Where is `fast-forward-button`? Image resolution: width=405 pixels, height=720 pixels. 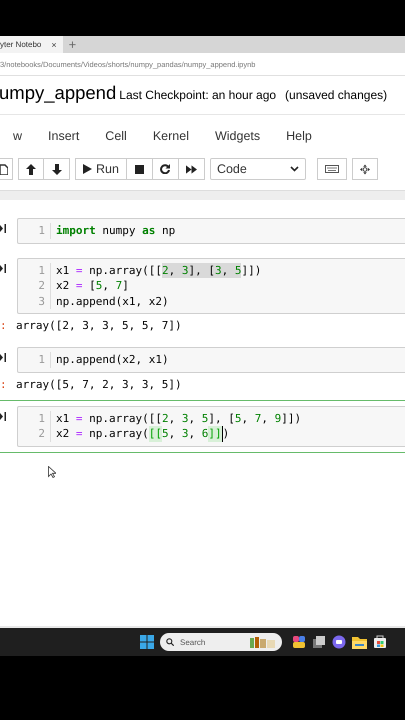
fast-forward-button is located at coordinates (191, 169).